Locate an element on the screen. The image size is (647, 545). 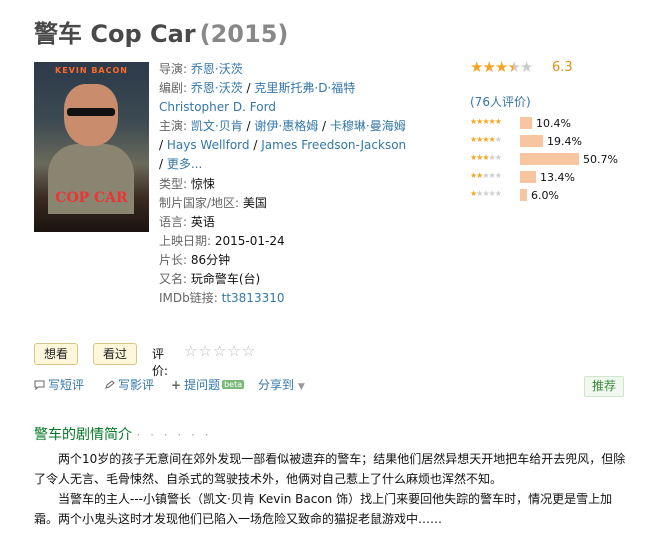
country-row: 制片国家/地区: 美国 is located at coordinates (284, 203).